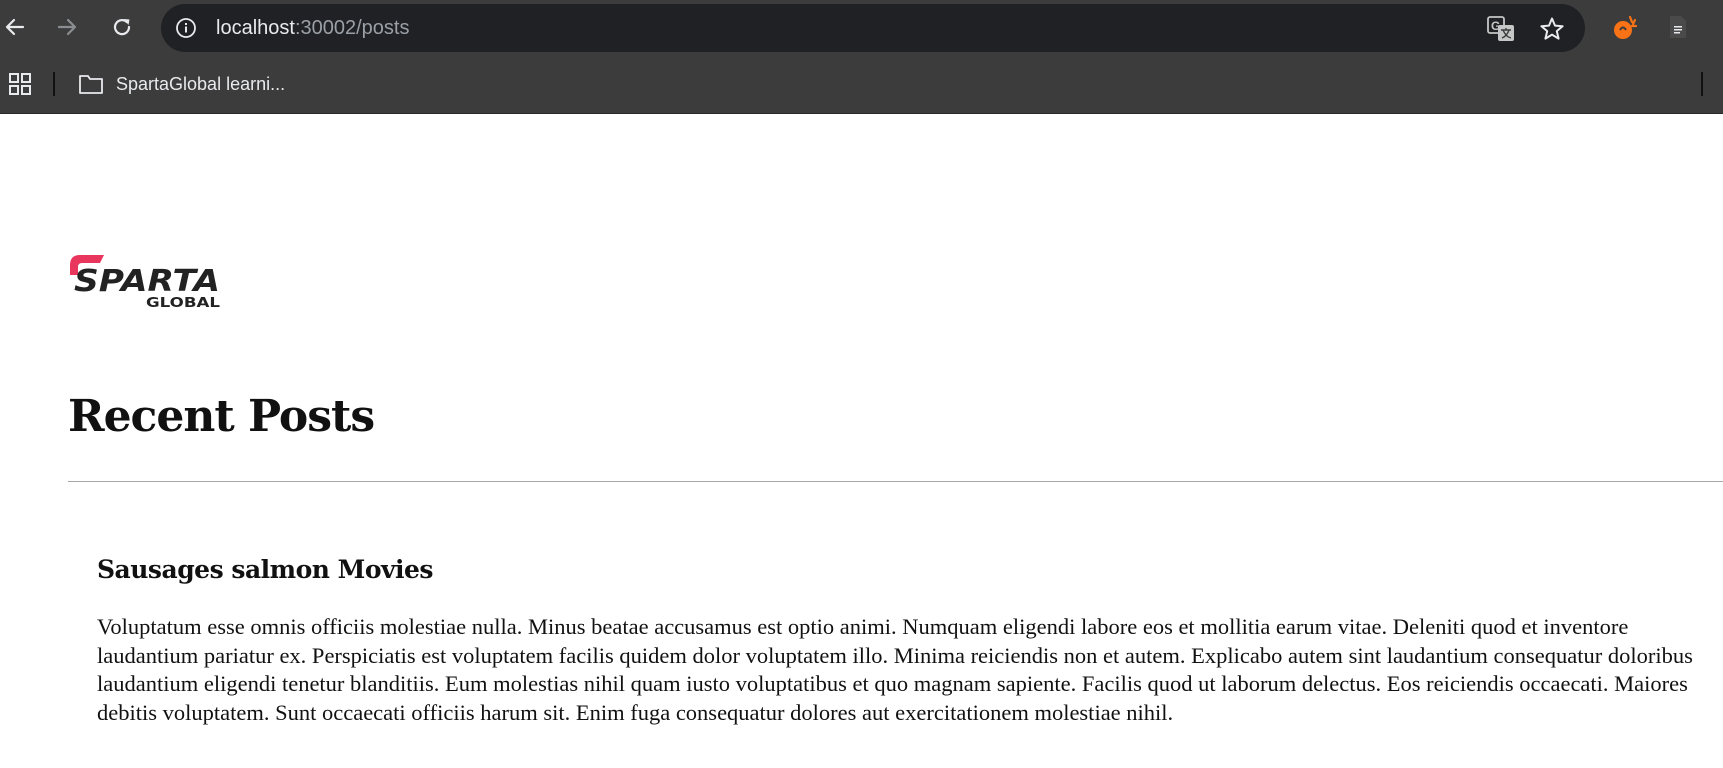 The height and width of the screenshot is (768, 1723). Describe the element at coordinates (255, 28) in the screenshot. I see `url-host: localhost` at that location.